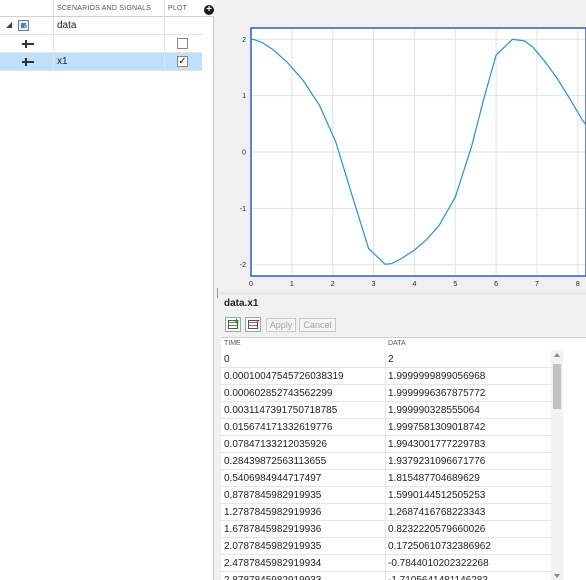 This screenshot has width=586, height=580. I want to click on data-cell: 1.9999996367875772, so click(436, 393).